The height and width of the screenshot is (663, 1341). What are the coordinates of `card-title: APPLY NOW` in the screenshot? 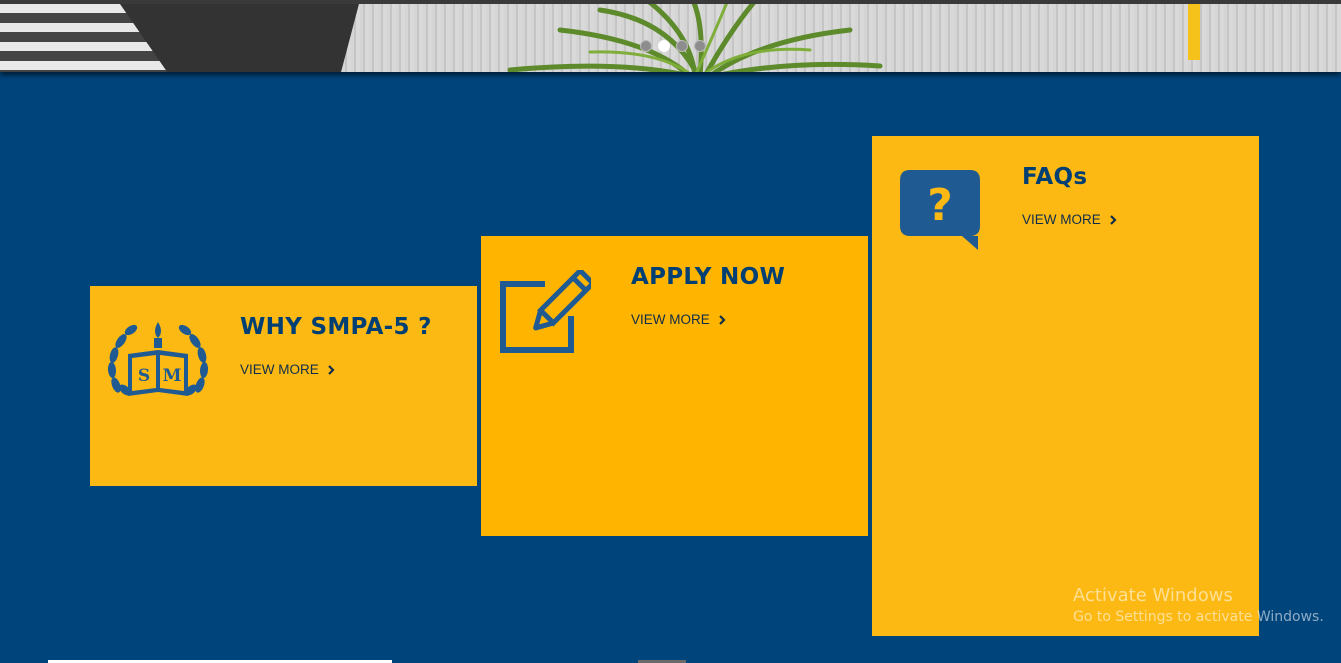 It's located at (708, 277).